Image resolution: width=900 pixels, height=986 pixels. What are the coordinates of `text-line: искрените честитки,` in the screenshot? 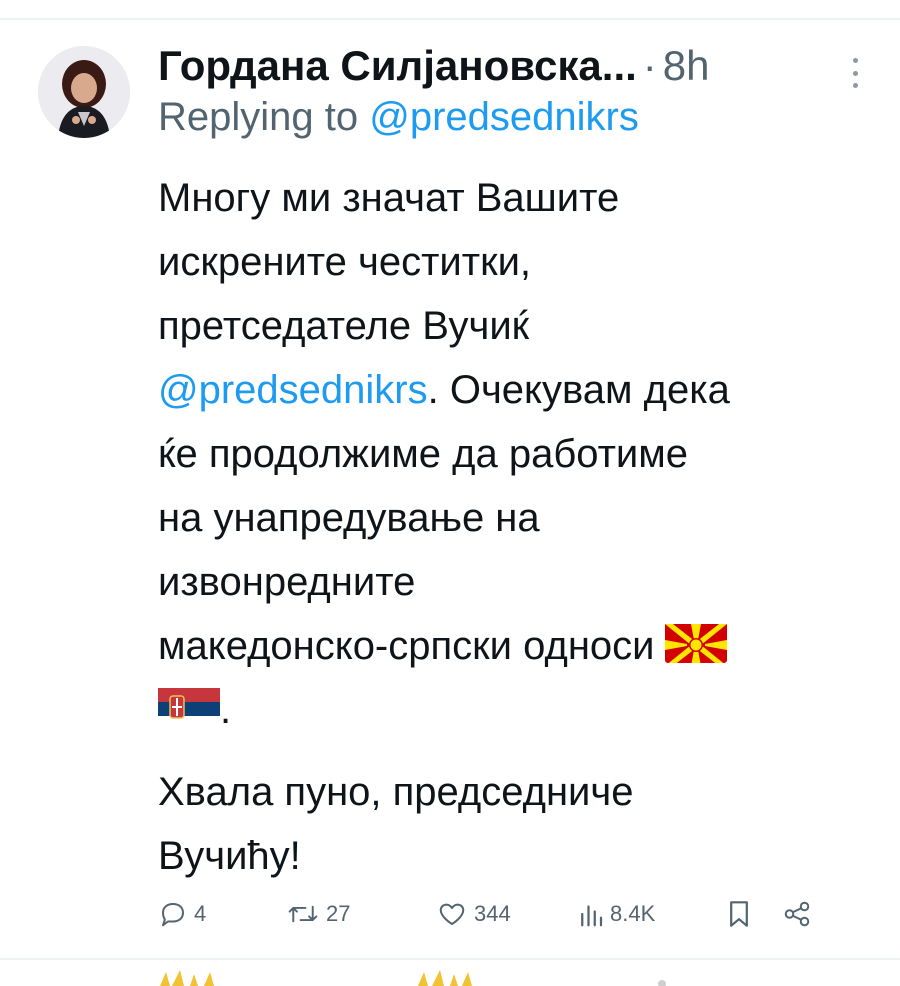 It's located at (345, 262).